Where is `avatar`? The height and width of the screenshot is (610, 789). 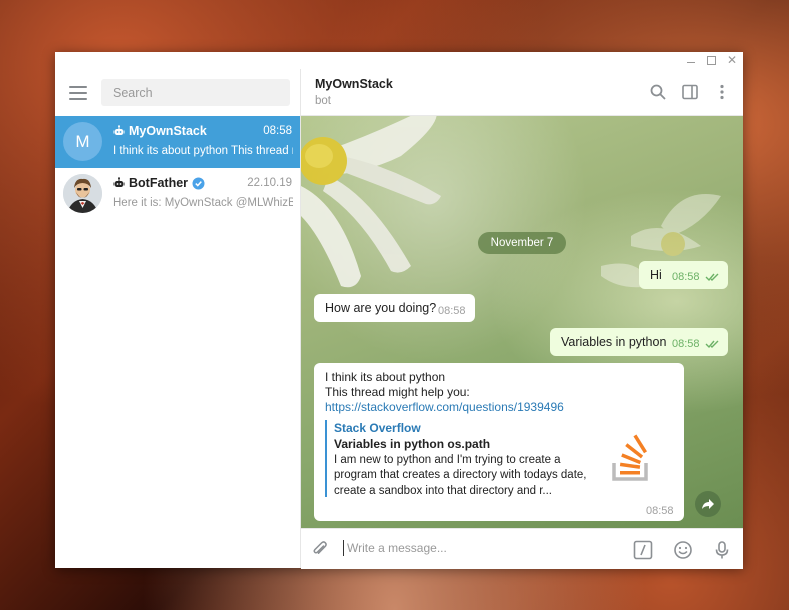 avatar is located at coordinates (82, 193).